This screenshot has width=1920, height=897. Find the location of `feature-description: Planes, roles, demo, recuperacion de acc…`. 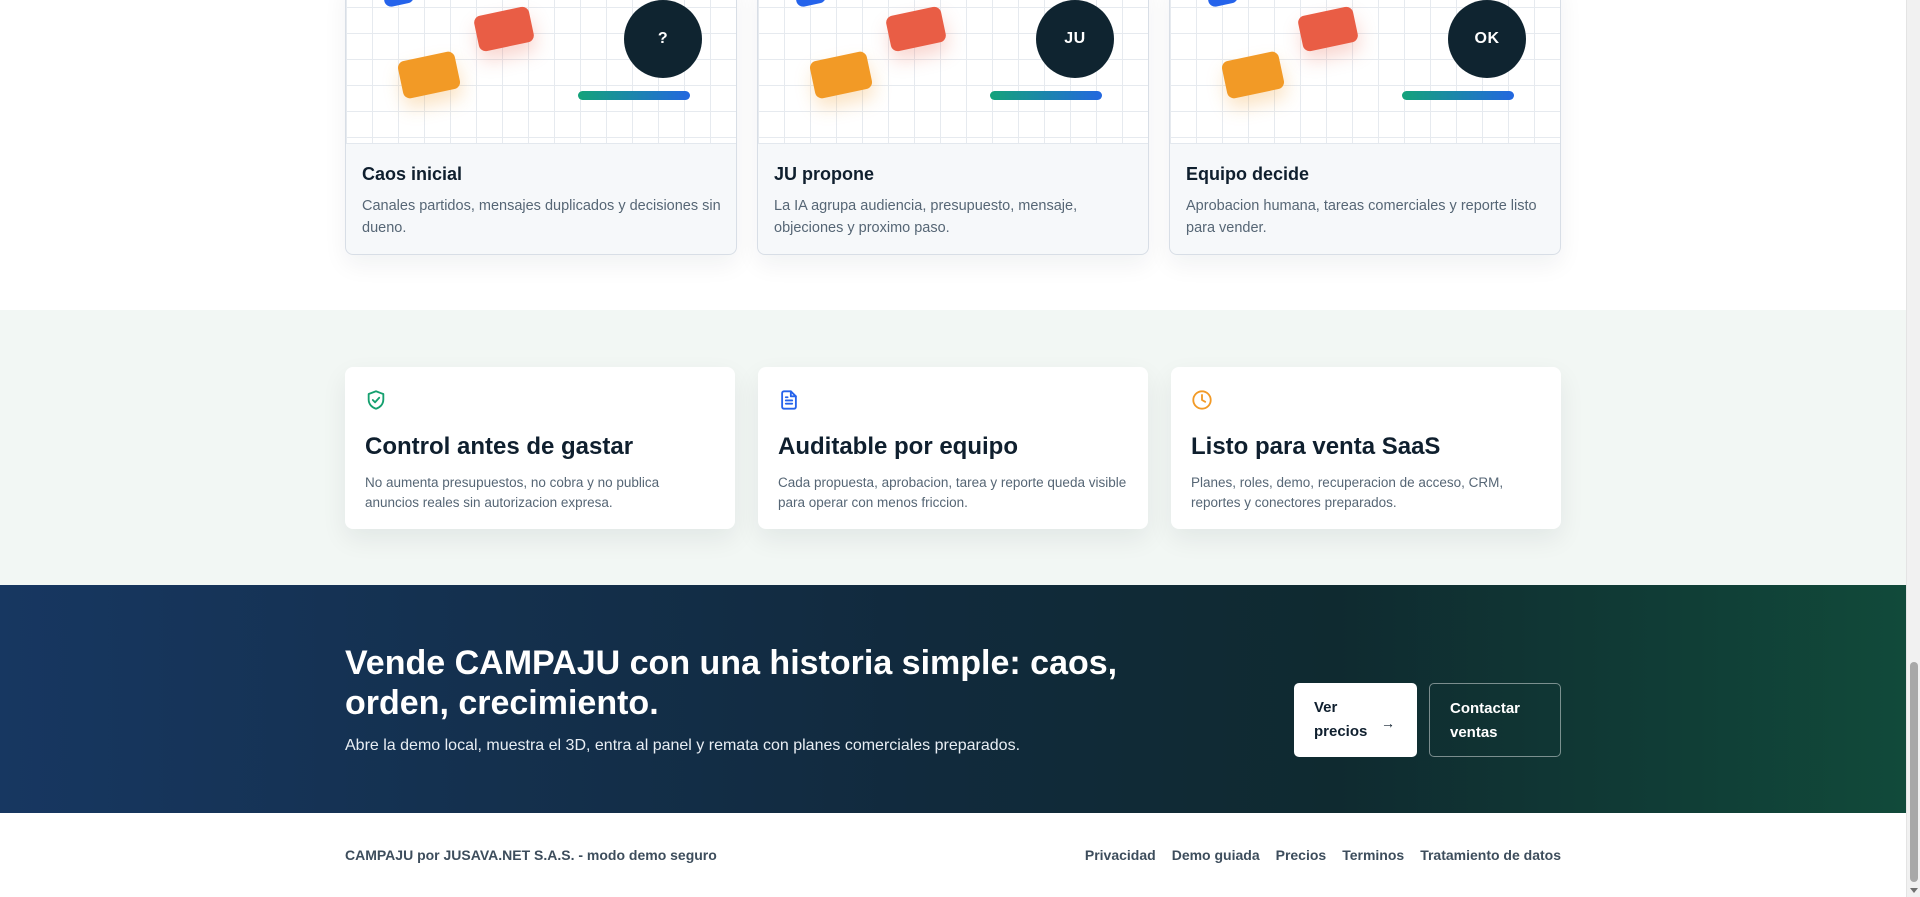

feature-description: Planes, roles, demo, recuperacion de acc… is located at coordinates (1347, 492).